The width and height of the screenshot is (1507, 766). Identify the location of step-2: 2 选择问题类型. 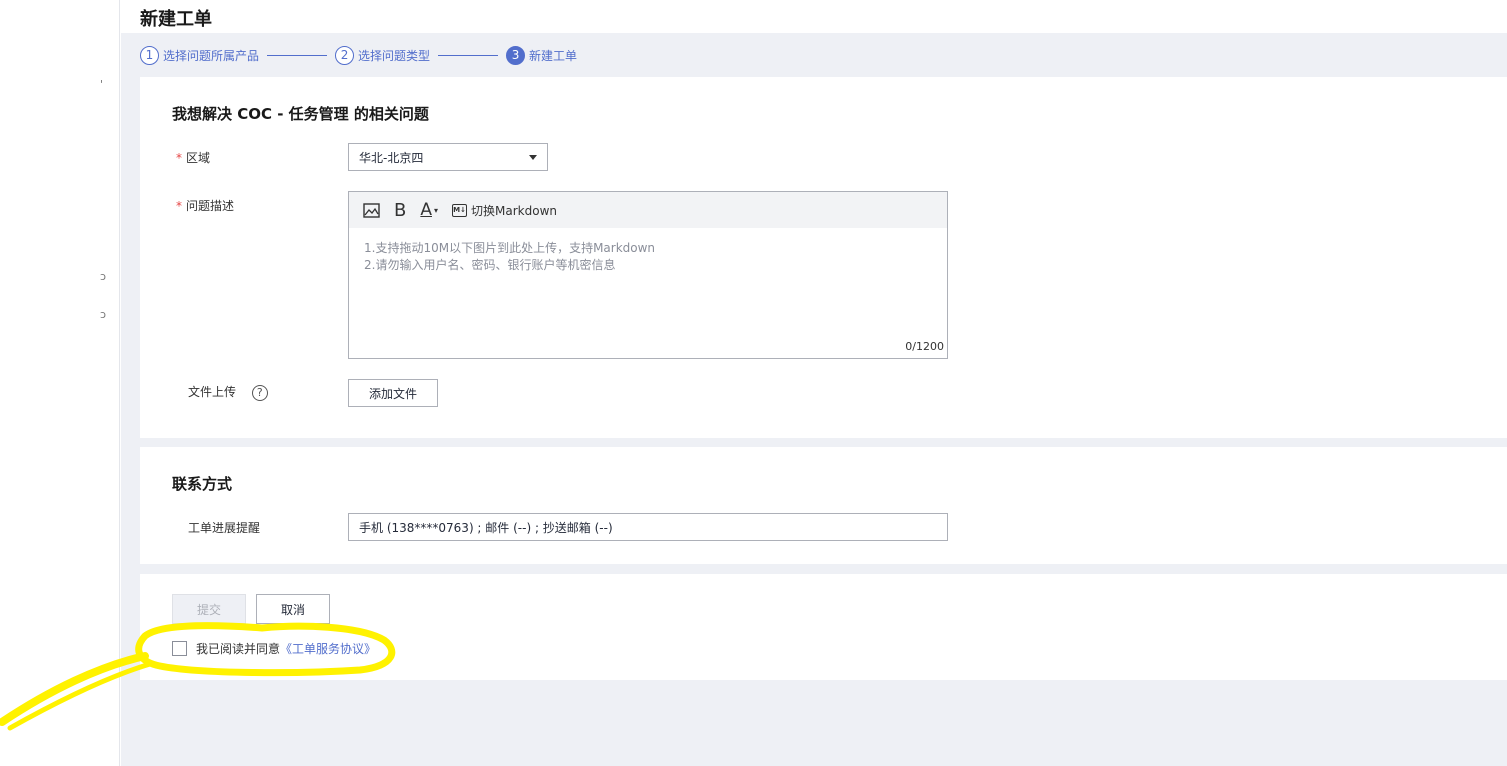
(383, 55).